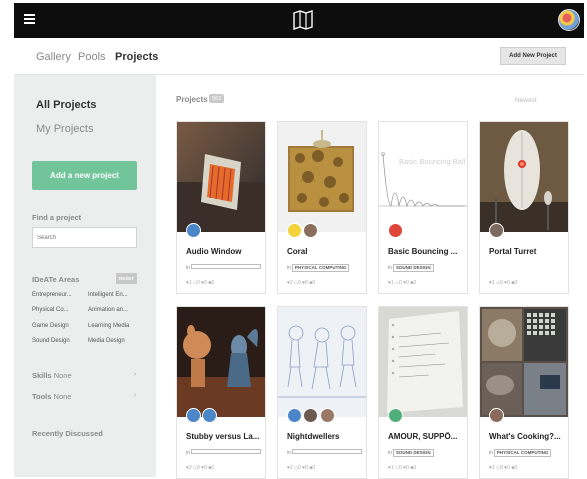 The image size is (587, 479). I want to click on tools-filter: Tools None, so click(51, 396).